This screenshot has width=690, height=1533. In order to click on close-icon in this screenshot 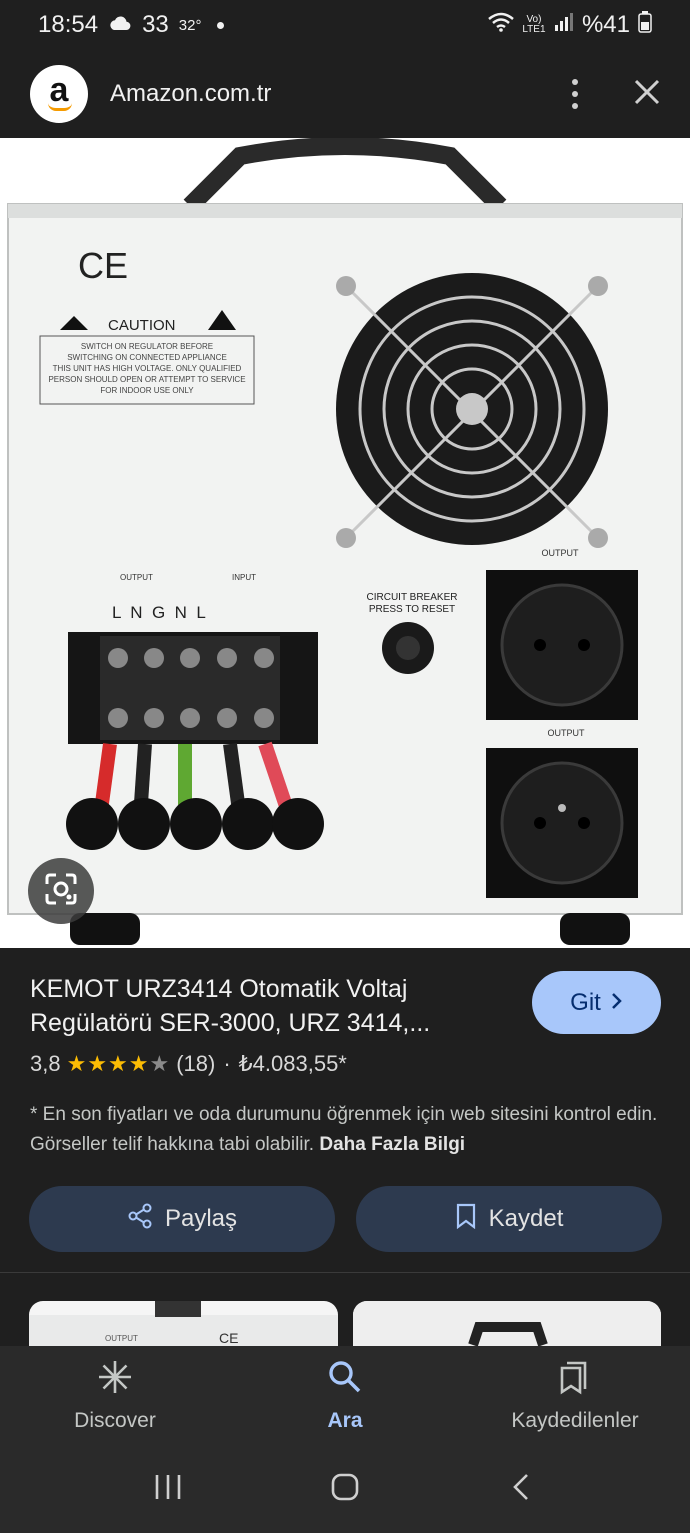, I will do `click(647, 94)`.